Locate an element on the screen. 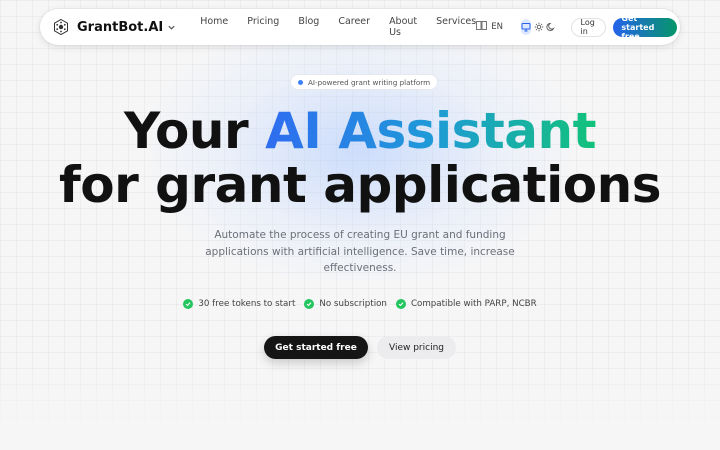 This screenshot has width=720, height=450. nav-link-career: Career is located at coordinates (354, 27).